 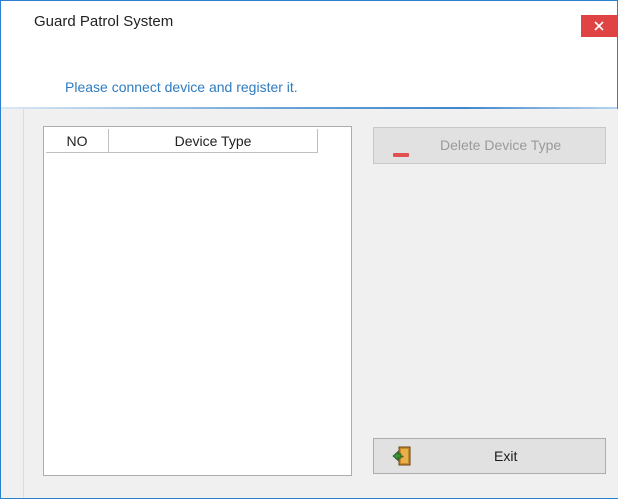 I want to click on column-header-no: NO, so click(x=77, y=141).